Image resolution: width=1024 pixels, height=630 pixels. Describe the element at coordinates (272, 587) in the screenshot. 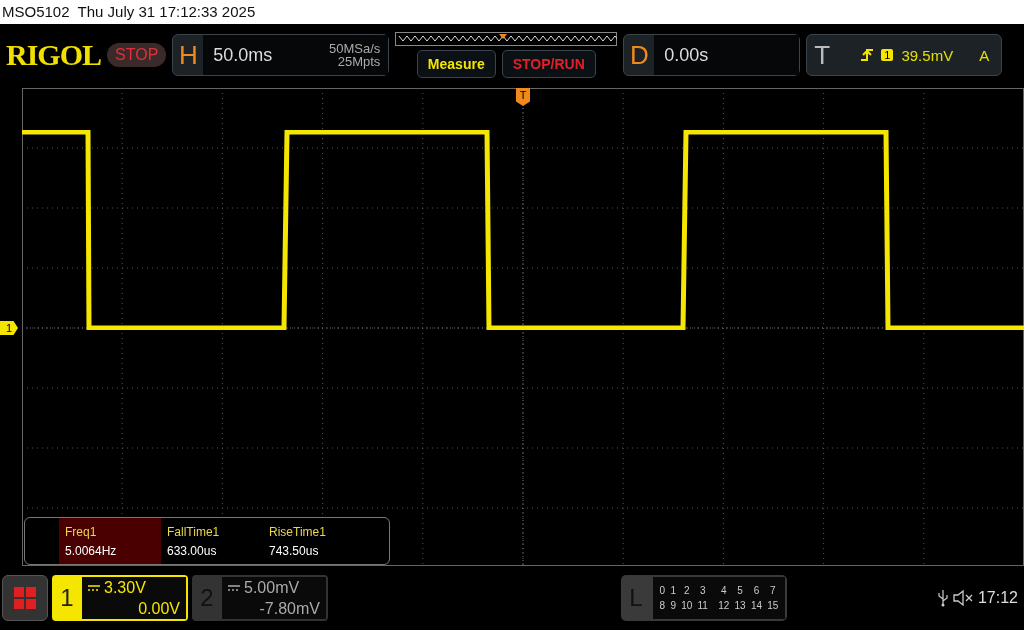

I see `channel-scale: 5.00mV` at that location.